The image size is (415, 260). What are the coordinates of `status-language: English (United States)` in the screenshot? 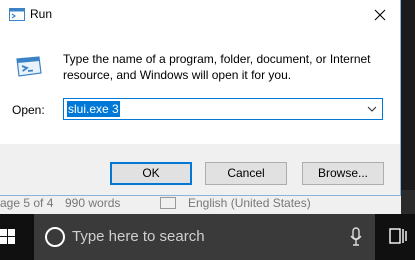 It's located at (249, 203).